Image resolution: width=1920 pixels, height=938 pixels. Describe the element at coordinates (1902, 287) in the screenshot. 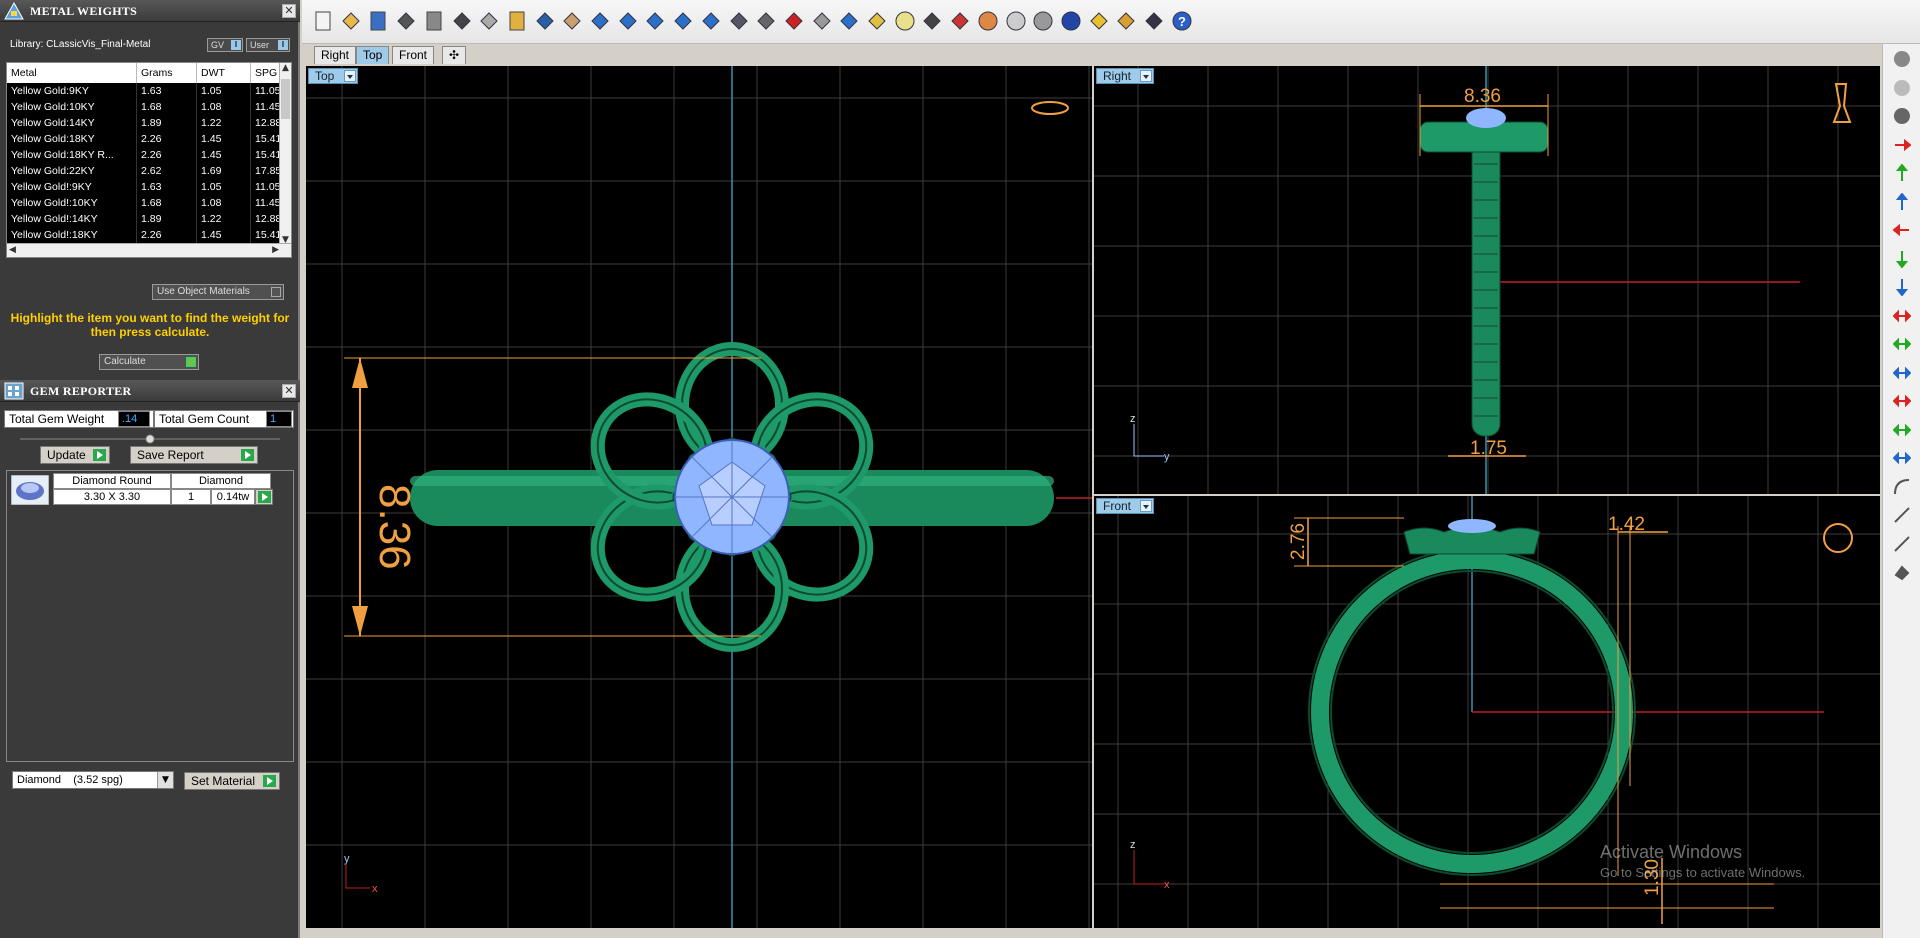

I see `arrow-down-blue-icon` at that location.